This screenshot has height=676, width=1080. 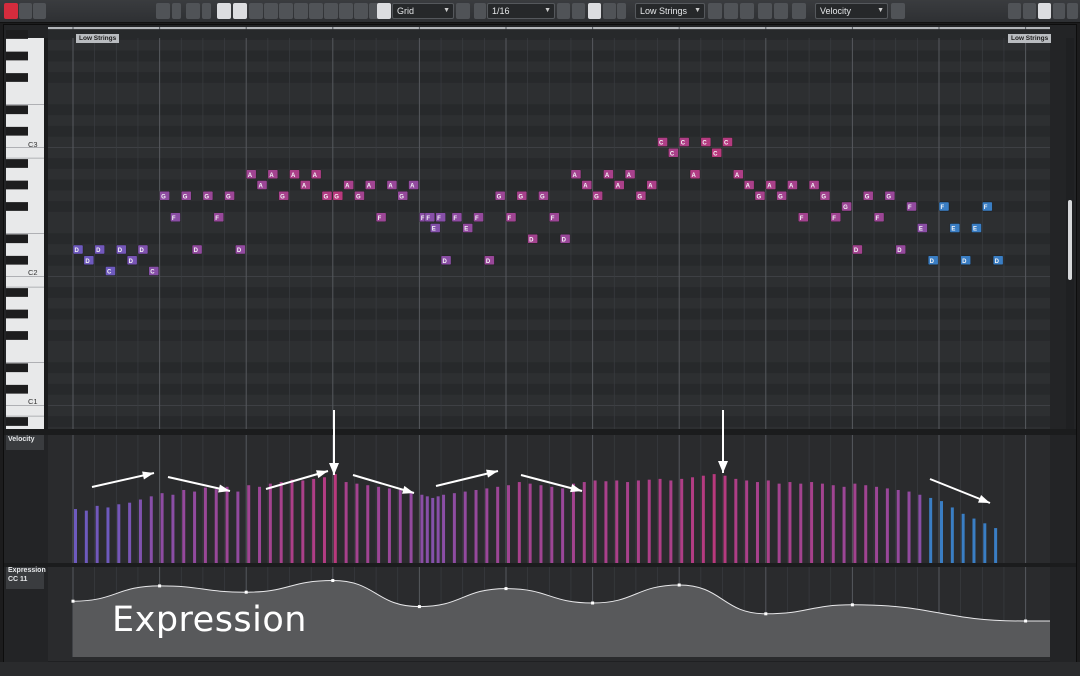 I want to click on lower-zone-icon, so click(x=1044, y=11).